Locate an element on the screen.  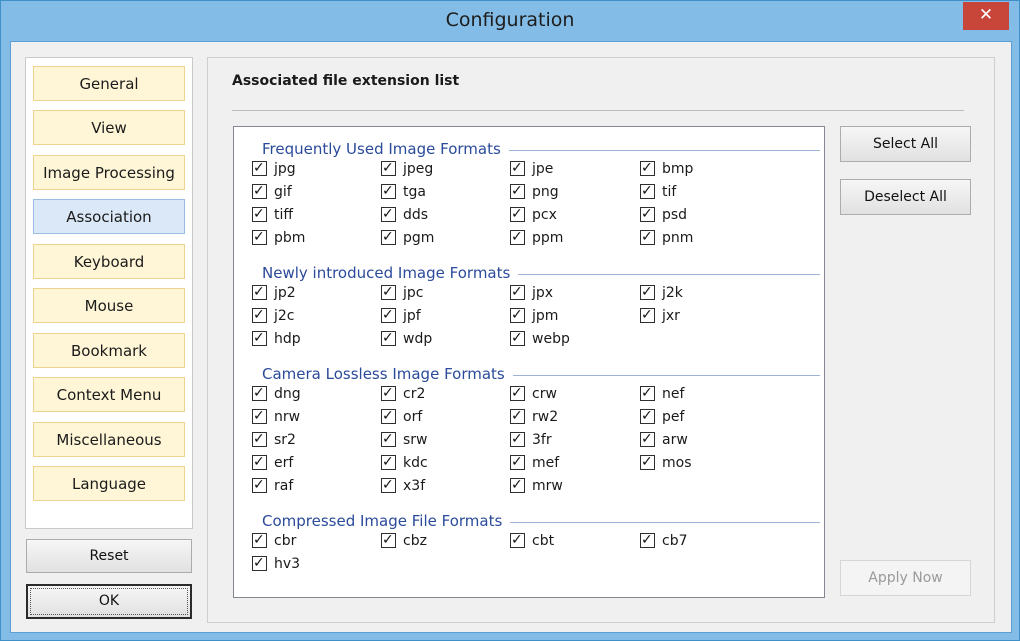
extension-label: ppm is located at coordinates (548, 238).